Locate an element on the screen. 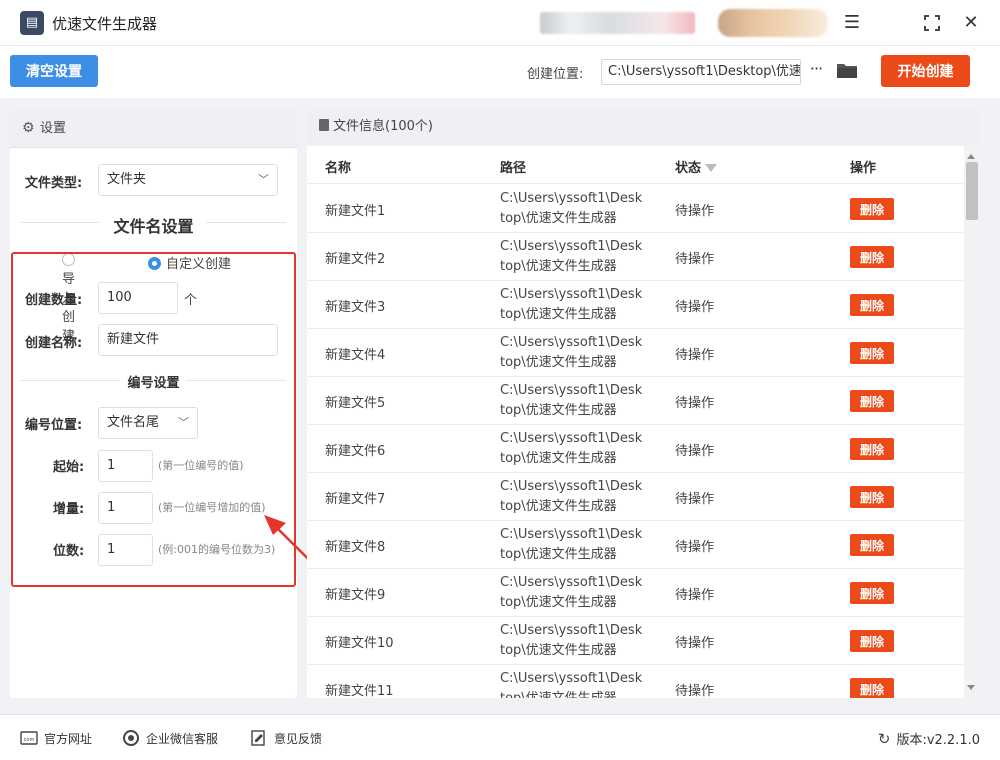  radio-custom-create: 自定义创建 is located at coordinates (189, 262).